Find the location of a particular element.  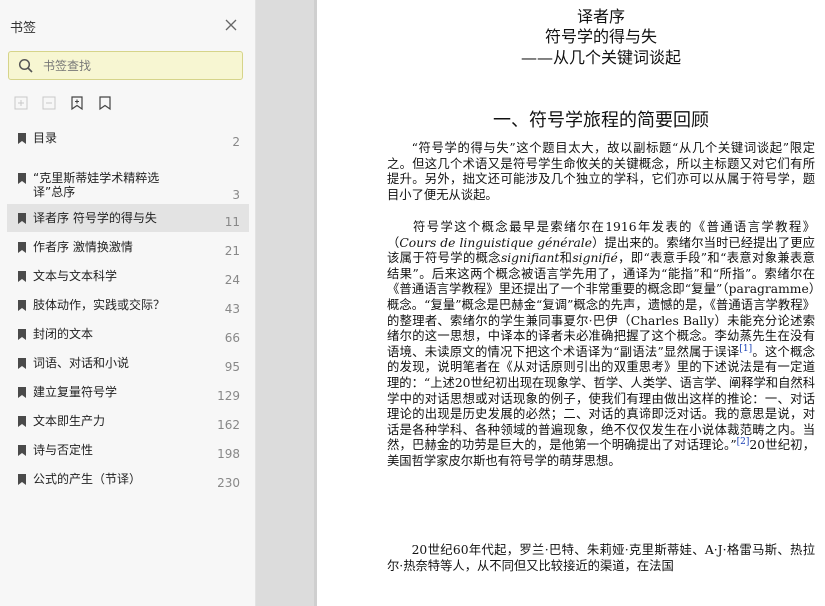

bookmark-search-box is located at coordinates (125, 65).